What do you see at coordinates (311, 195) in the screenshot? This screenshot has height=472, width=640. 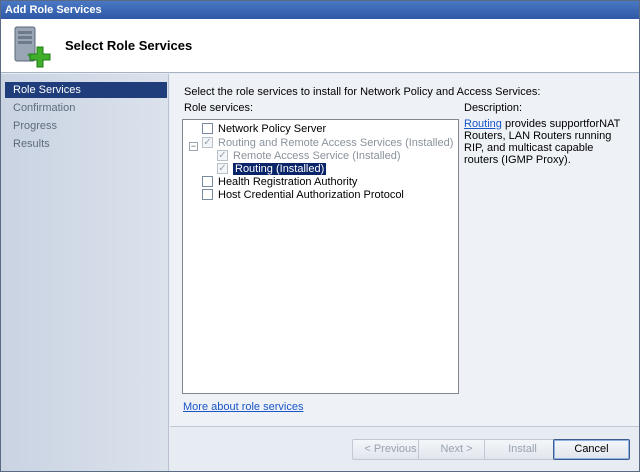 I see `tree-item-label: Host Credential Authorization Protocol` at bounding box center [311, 195].